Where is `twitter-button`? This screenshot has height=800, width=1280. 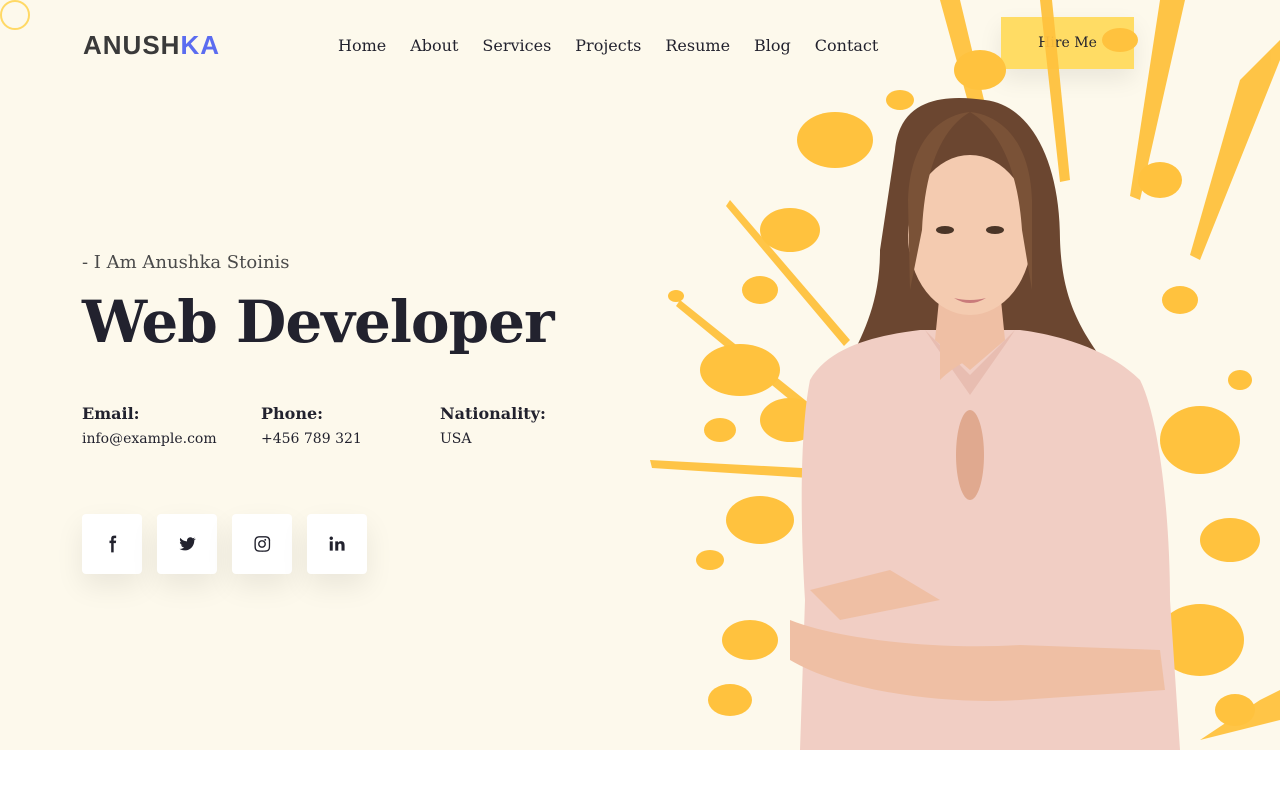 twitter-button is located at coordinates (187, 544).